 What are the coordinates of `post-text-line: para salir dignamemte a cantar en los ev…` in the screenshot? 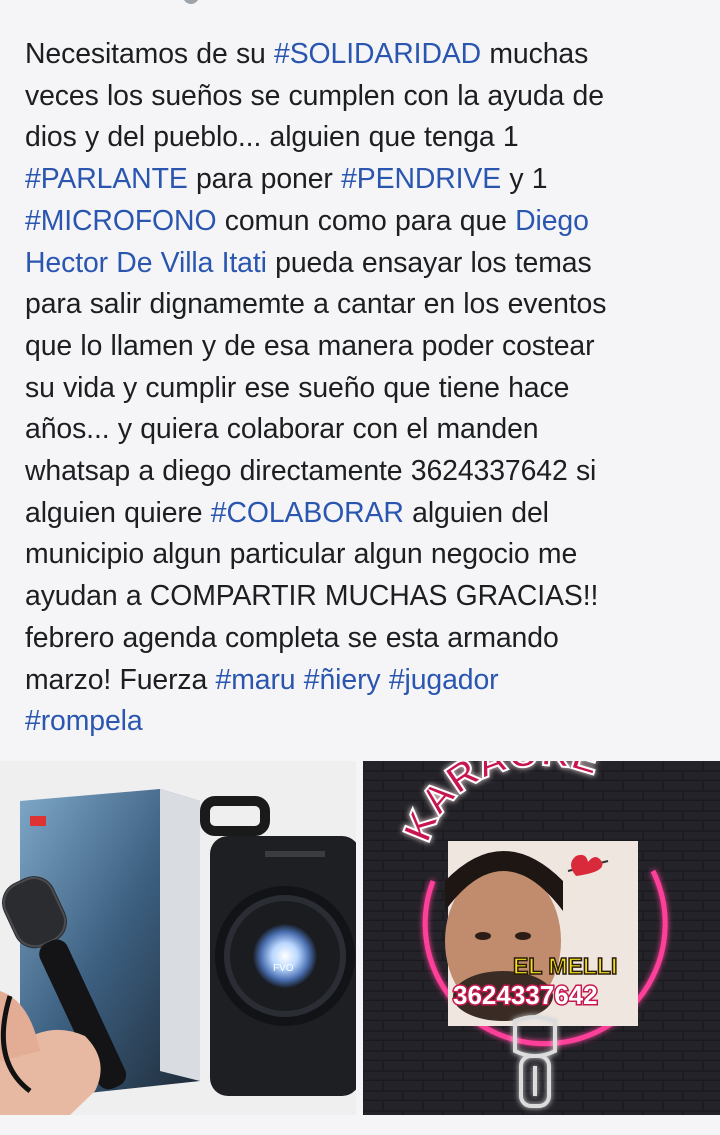 It's located at (367, 305).